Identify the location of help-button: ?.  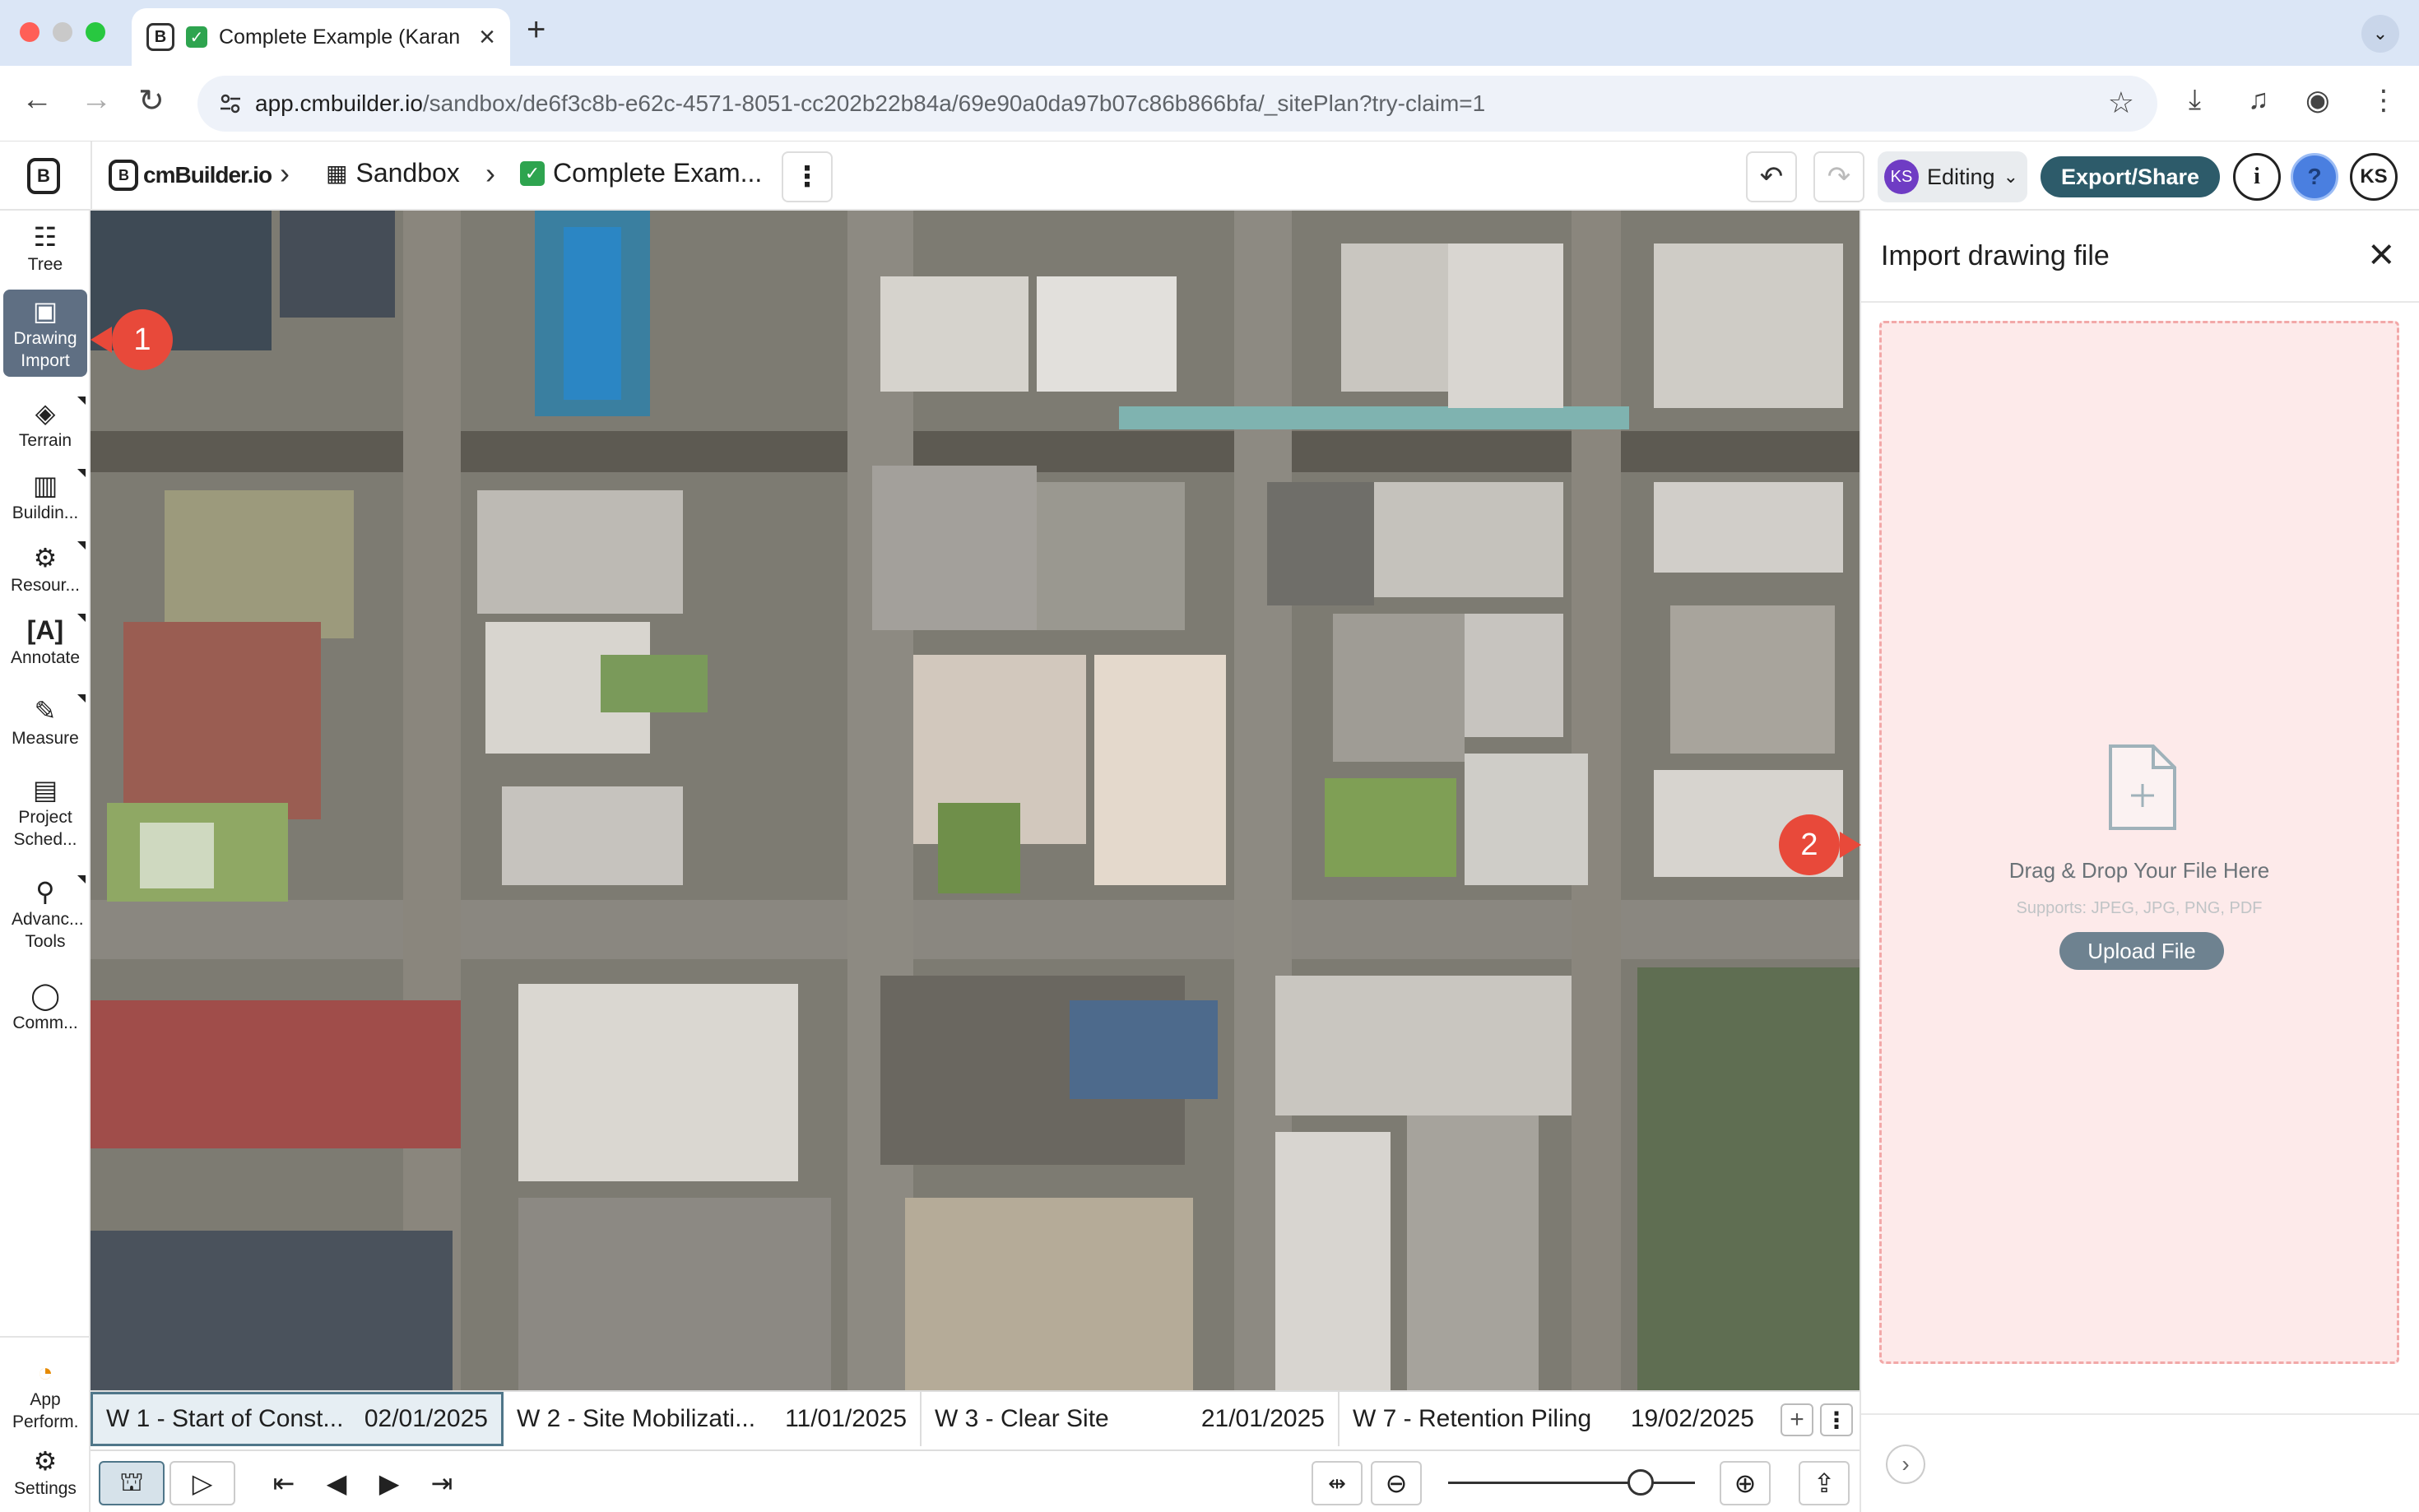
(2314, 177).